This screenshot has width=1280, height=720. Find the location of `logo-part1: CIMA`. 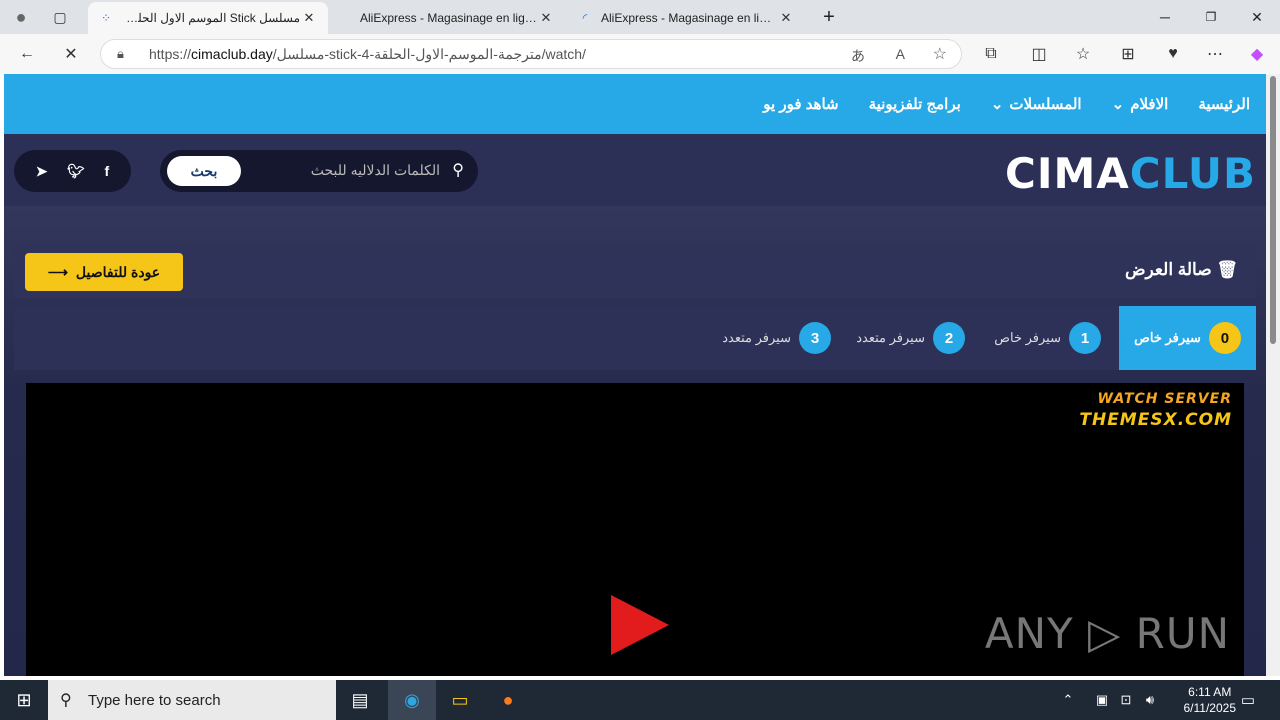

logo-part1: CIMA is located at coordinates (1067, 173).